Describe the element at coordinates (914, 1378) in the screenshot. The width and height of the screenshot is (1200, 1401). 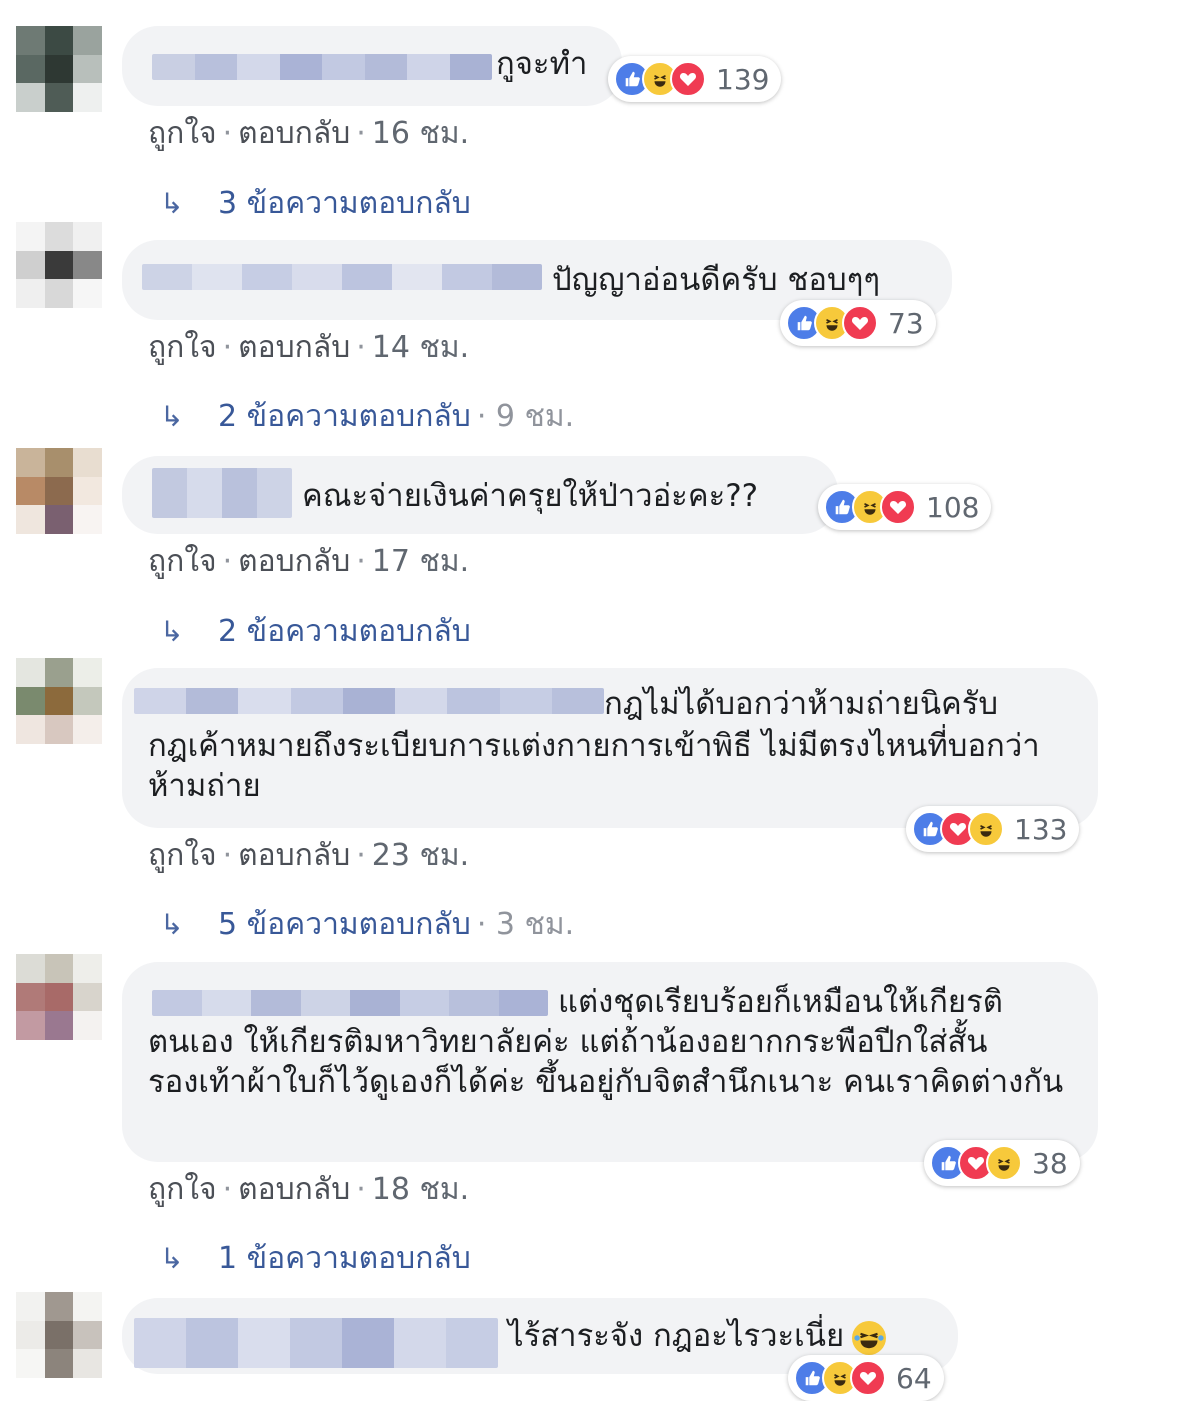
I see `reaction-count: 64` at that location.